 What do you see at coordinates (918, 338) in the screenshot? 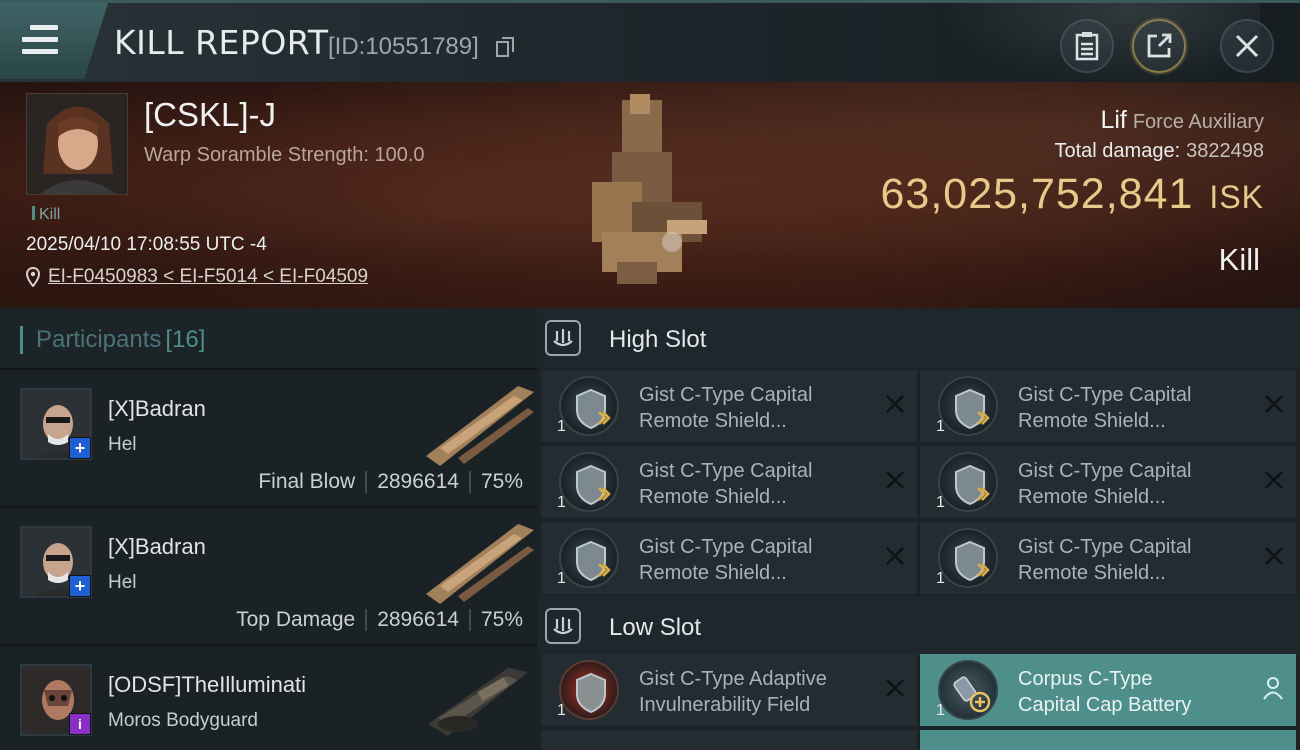
I see `high-slot-header: High Slot` at bounding box center [918, 338].